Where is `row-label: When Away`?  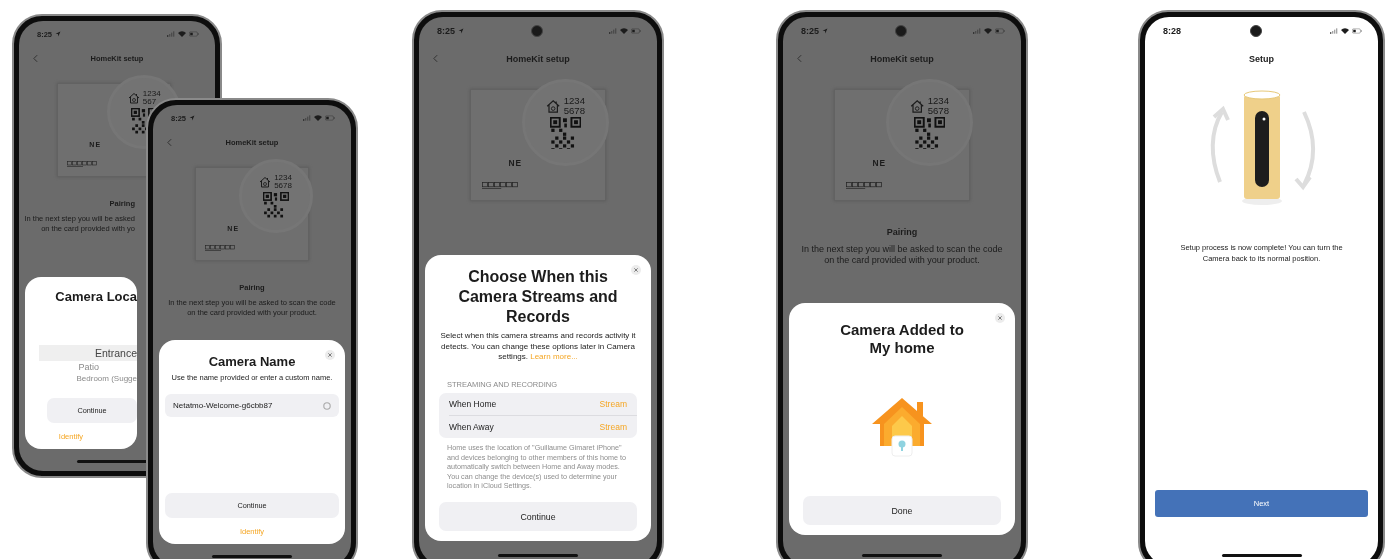
row-label: When Away is located at coordinates (471, 427).